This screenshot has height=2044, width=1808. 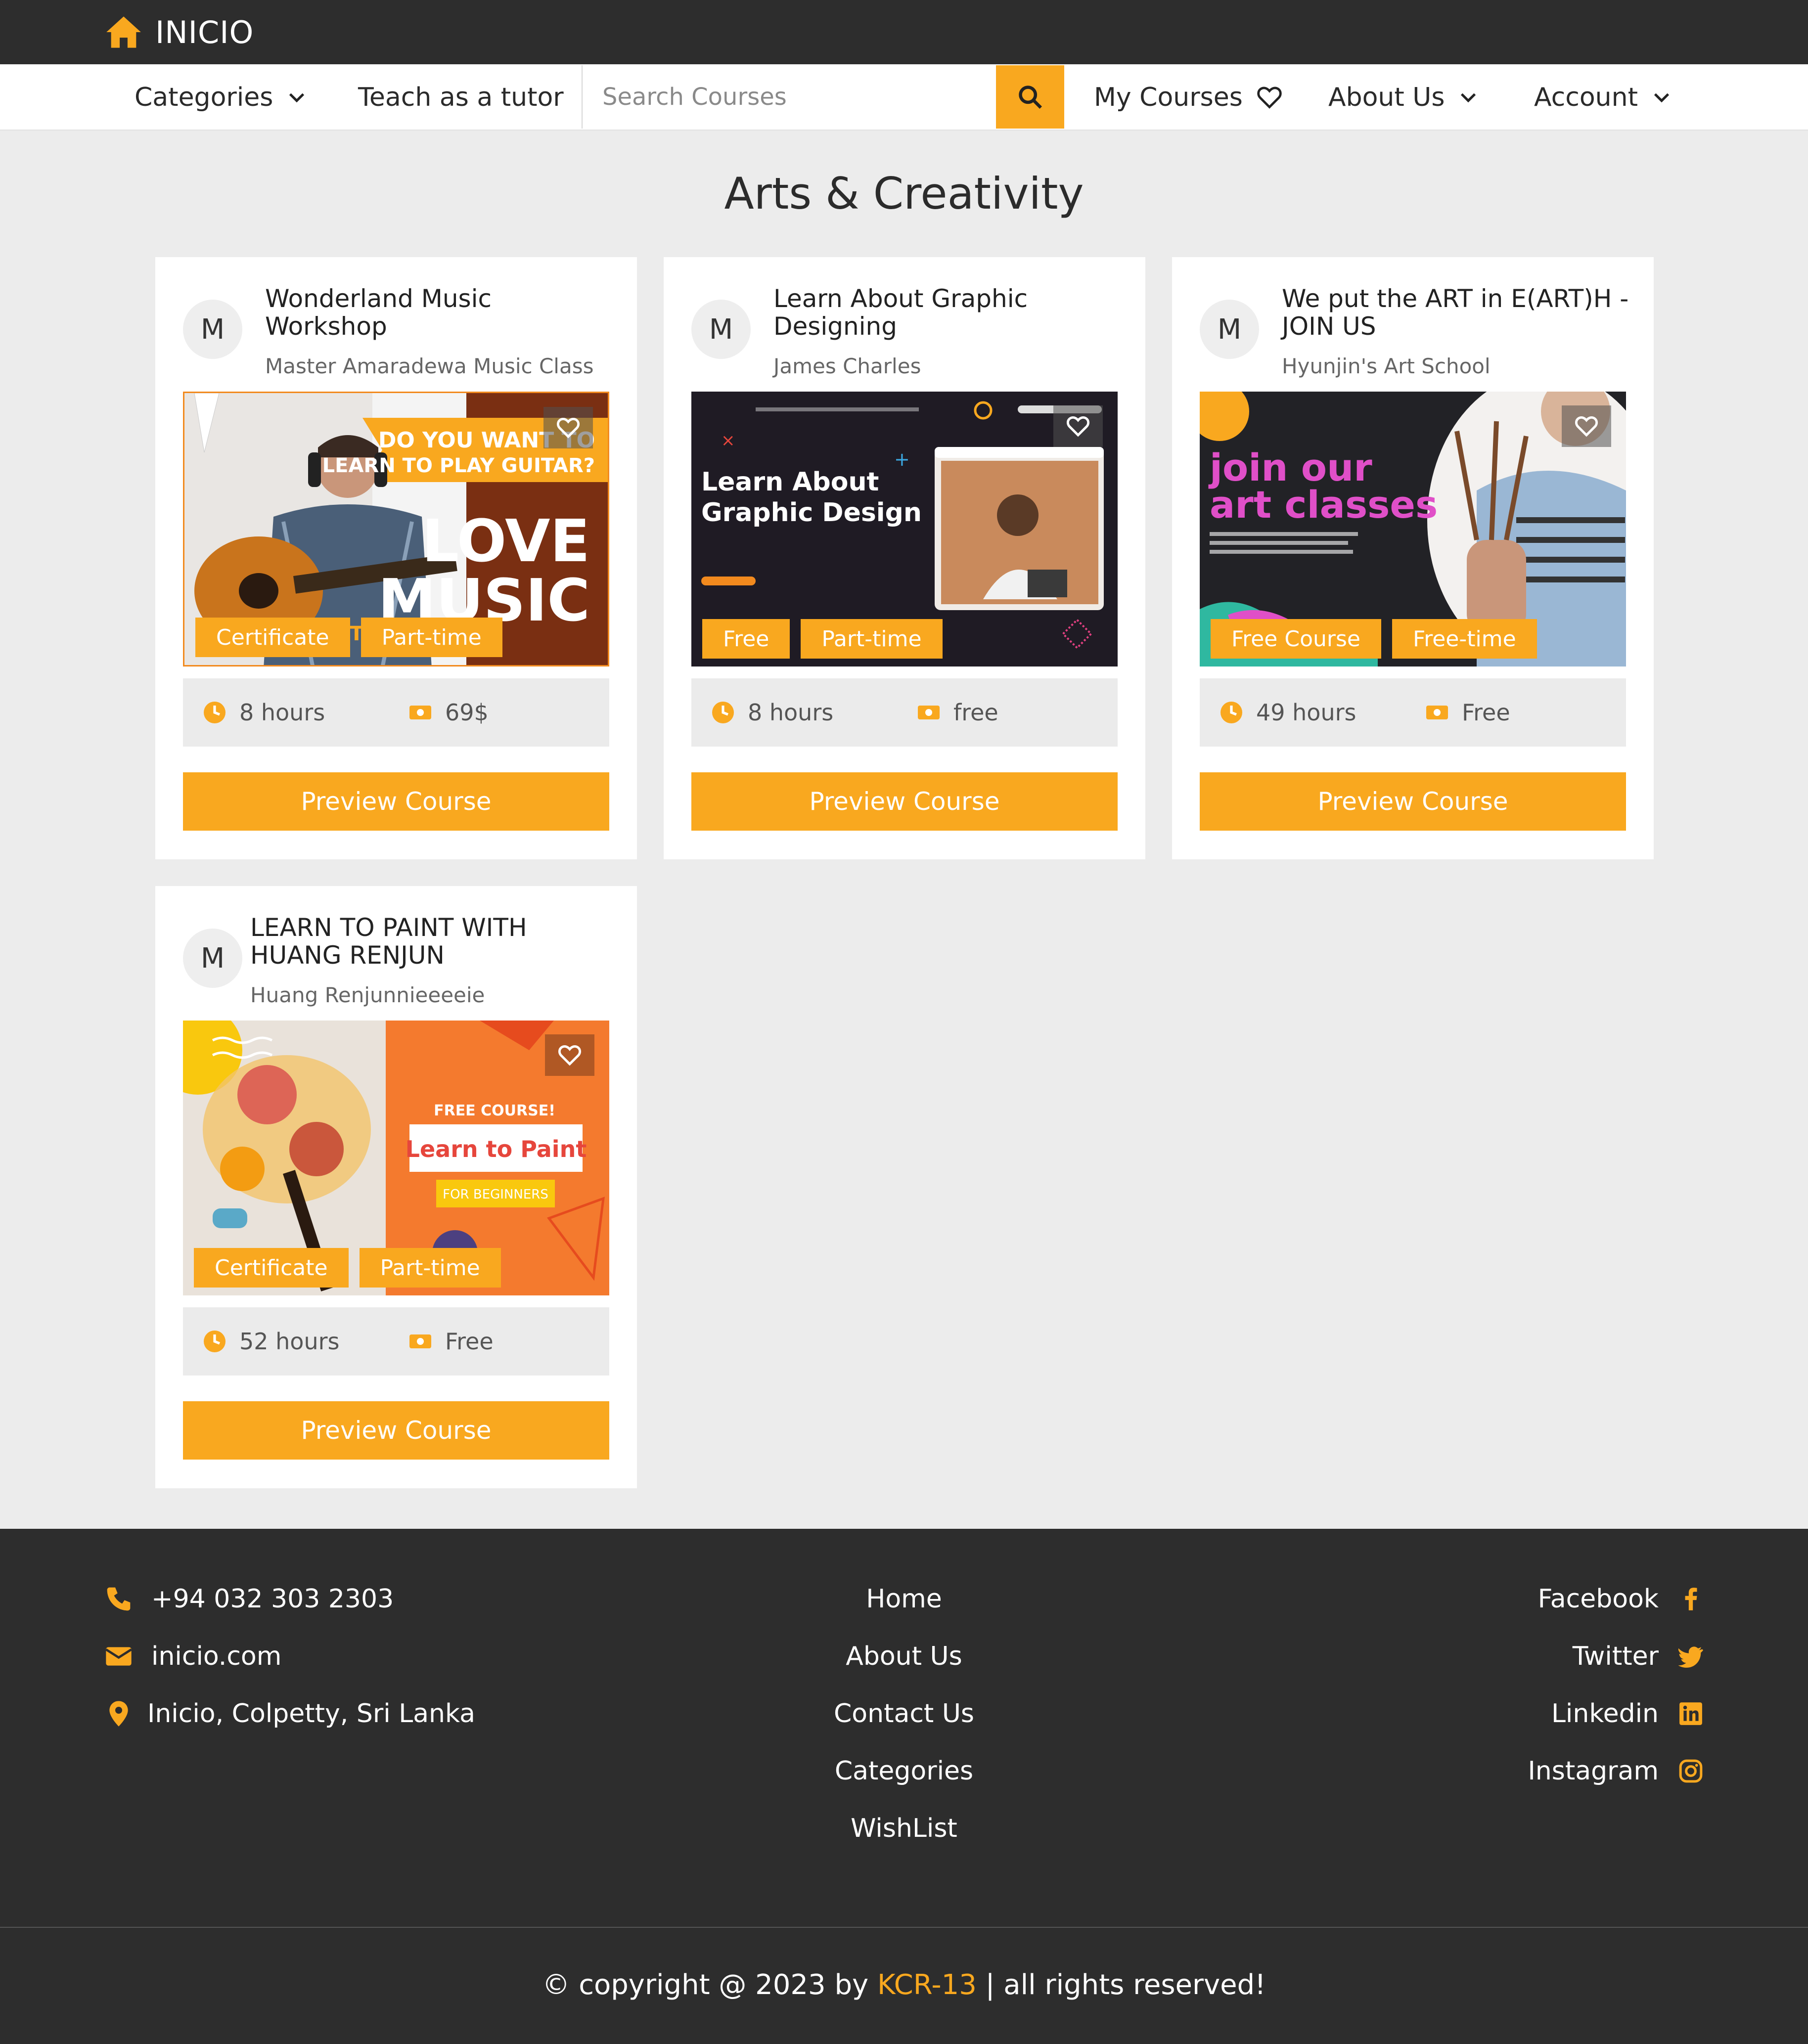 What do you see at coordinates (1616, 1656) in the screenshot?
I see `social-twitter-label: Twitter` at bounding box center [1616, 1656].